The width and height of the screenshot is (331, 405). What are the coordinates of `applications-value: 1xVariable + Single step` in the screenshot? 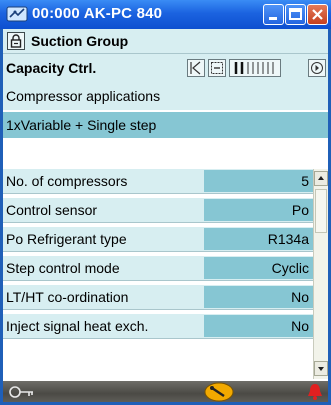 It's located at (165, 125).